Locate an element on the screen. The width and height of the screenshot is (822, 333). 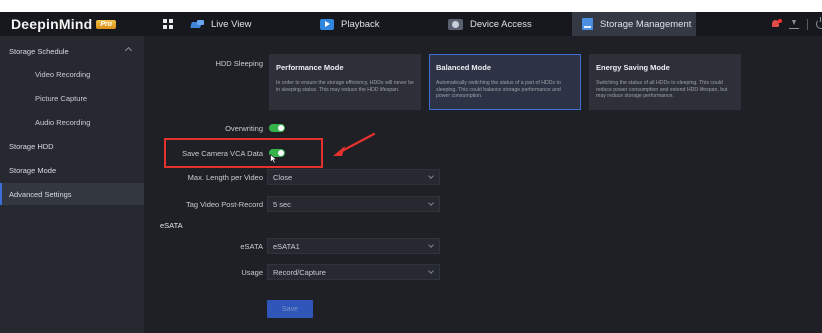
annotation-arrow-icon is located at coordinates (354, 144).